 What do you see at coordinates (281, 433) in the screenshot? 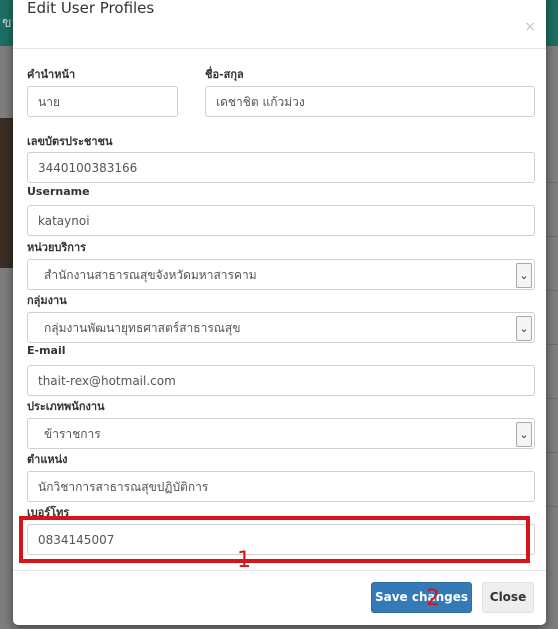
I see `employee-type-select: ข้าราชการ ⌄` at bounding box center [281, 433].